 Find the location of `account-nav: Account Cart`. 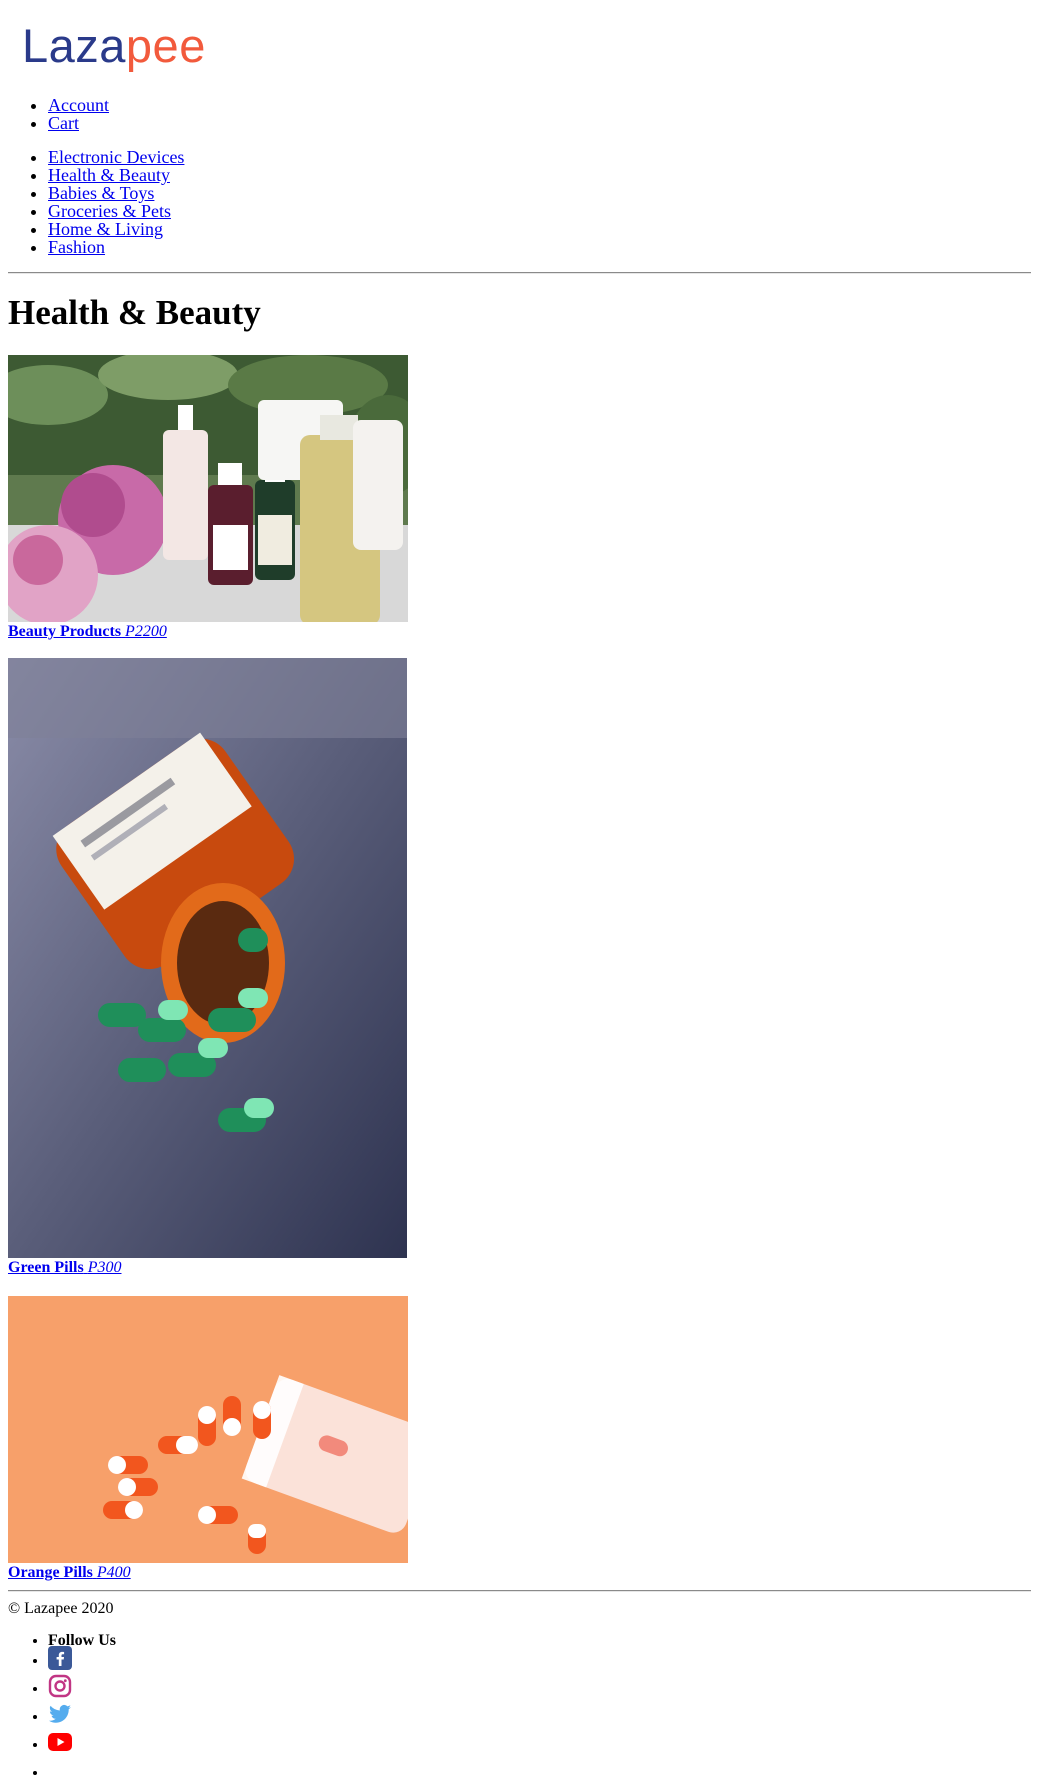

account-nav: Account Cart is located at coordinates (58, 114).